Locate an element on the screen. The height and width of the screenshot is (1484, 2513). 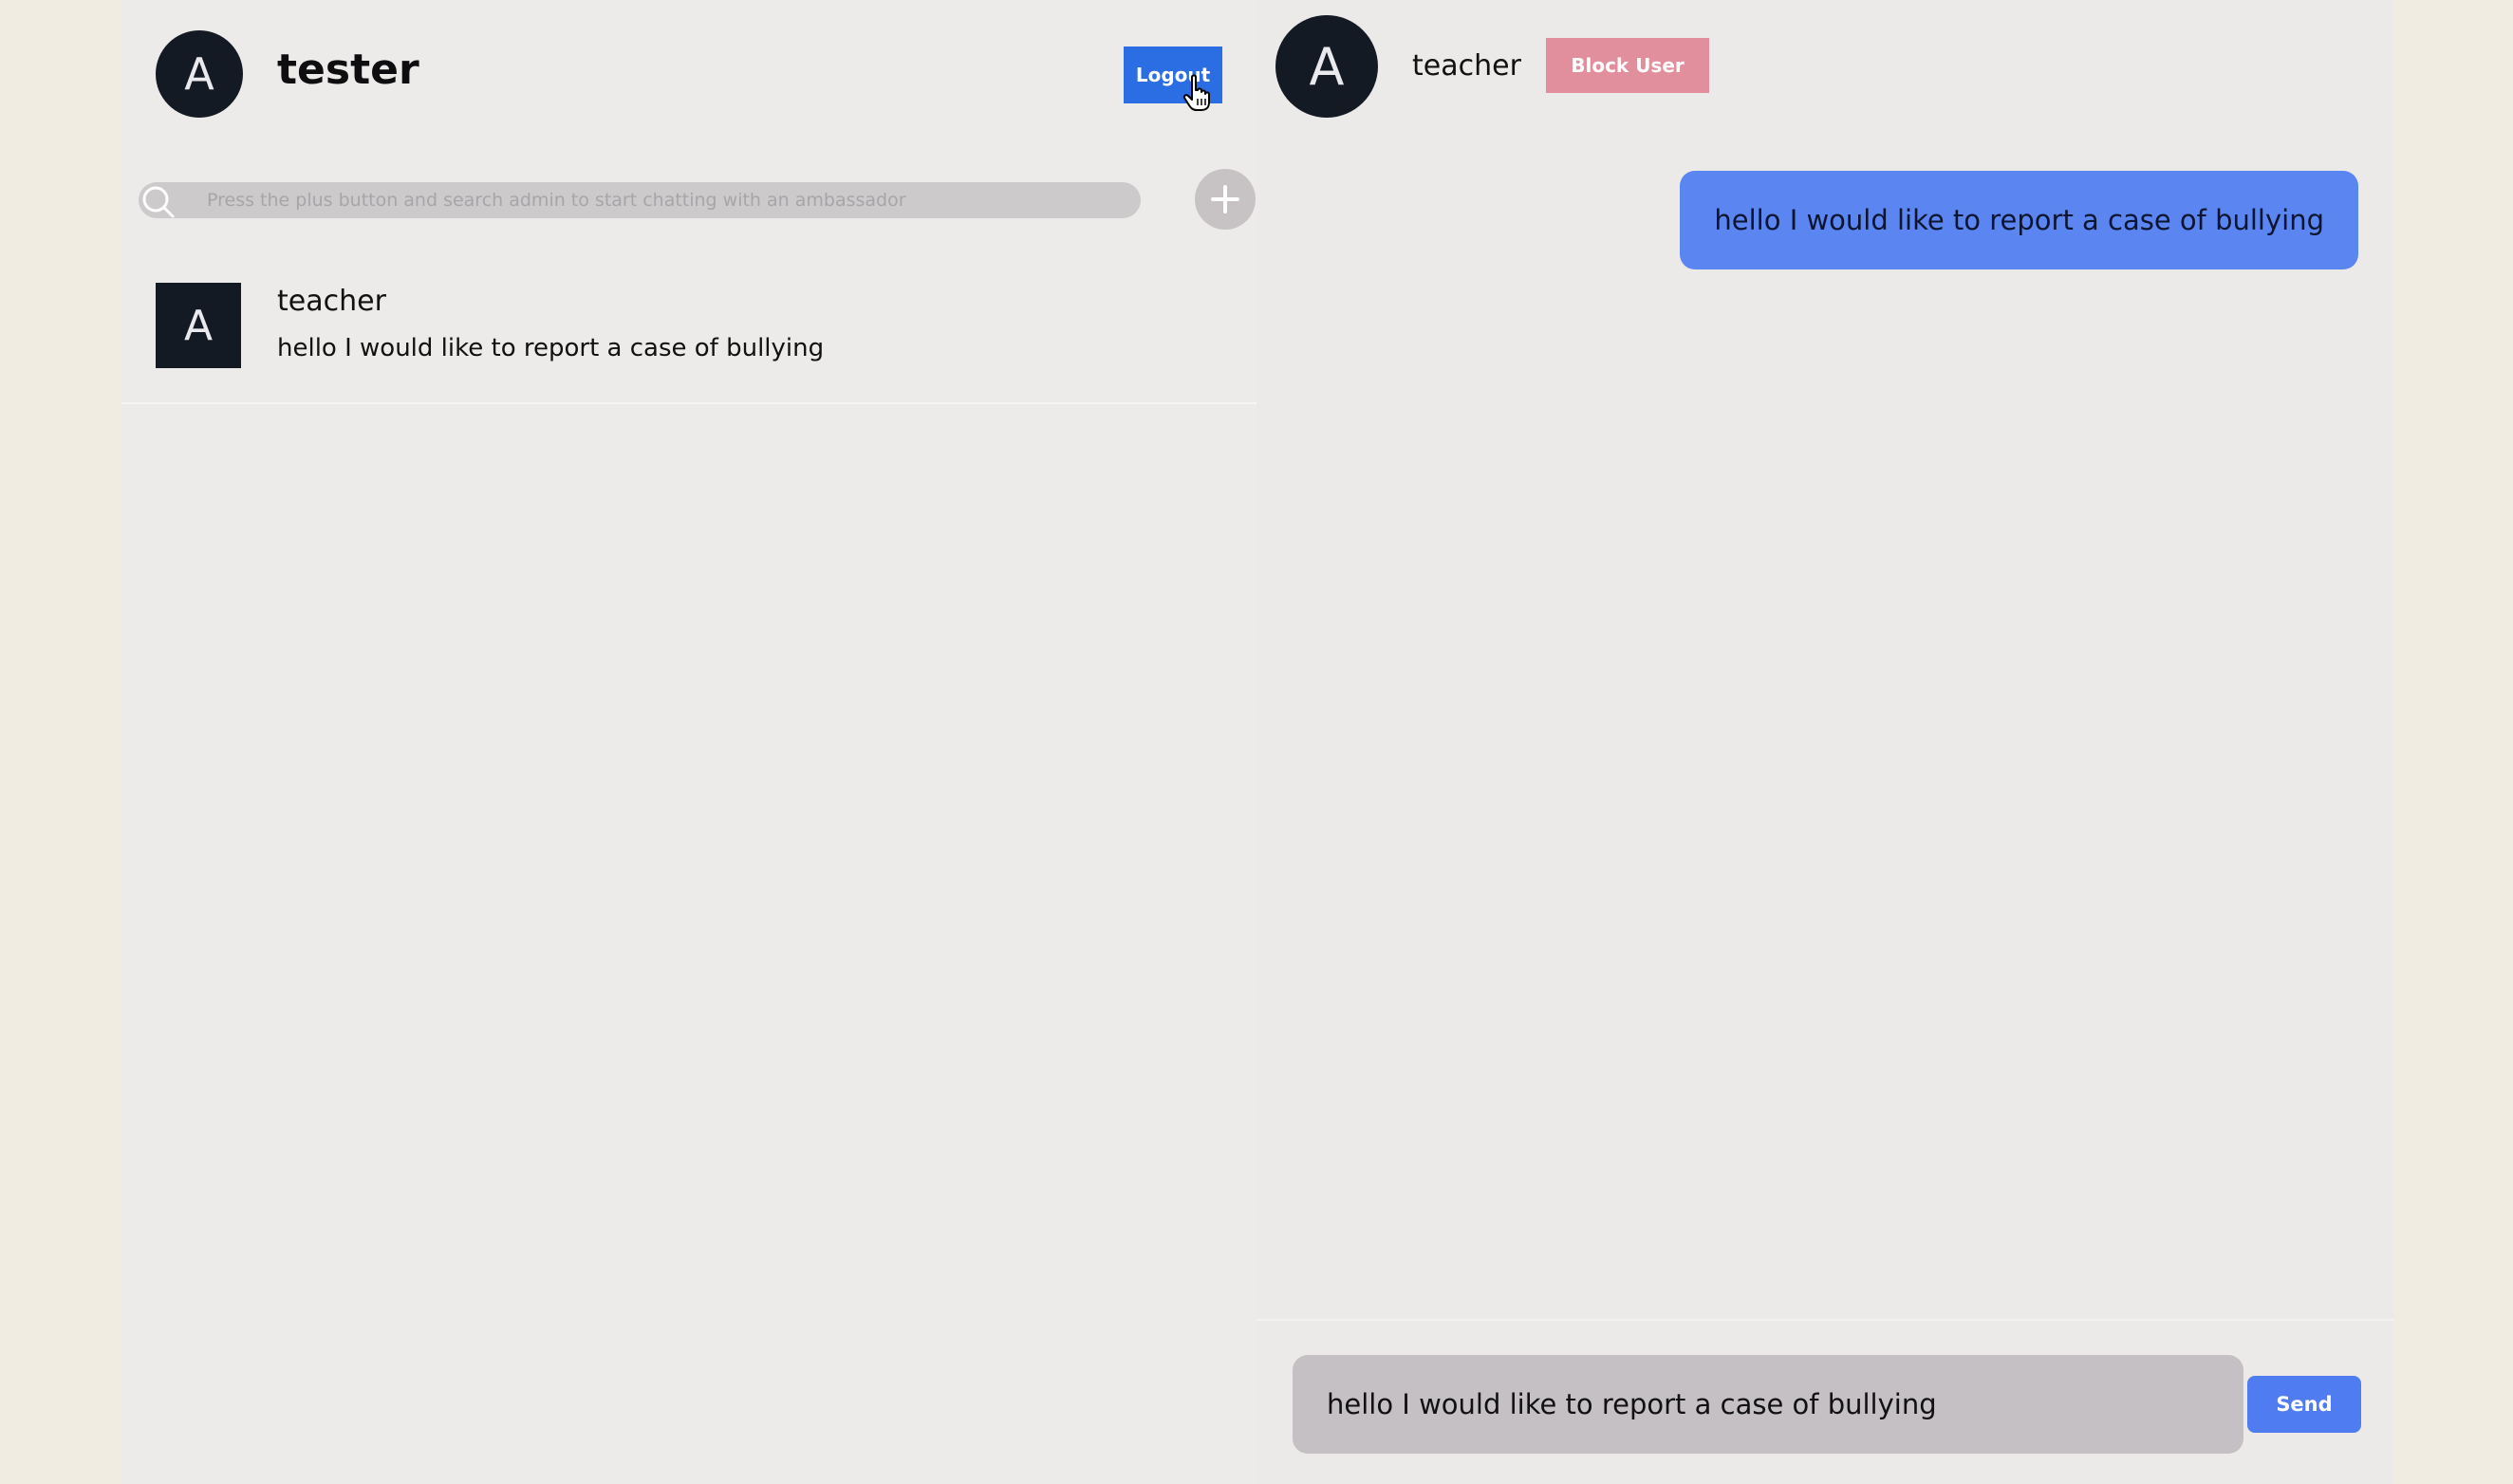
plus-icon is located at coordinates (1225, 199).